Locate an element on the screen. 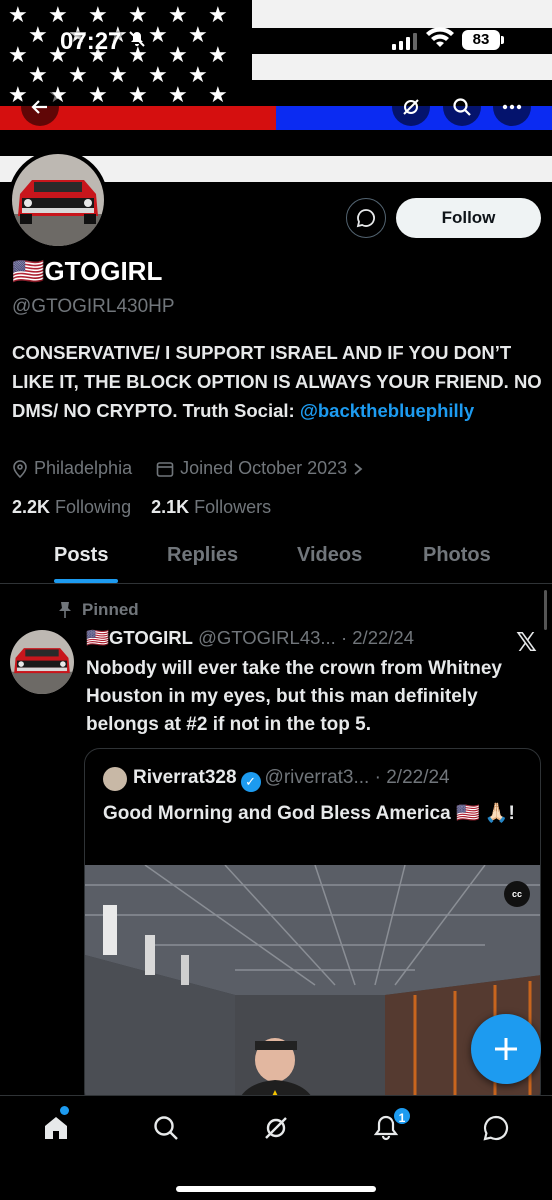 This screenshot has height=1200, width=552. profile-avatar is located at coordinates (58, 200).